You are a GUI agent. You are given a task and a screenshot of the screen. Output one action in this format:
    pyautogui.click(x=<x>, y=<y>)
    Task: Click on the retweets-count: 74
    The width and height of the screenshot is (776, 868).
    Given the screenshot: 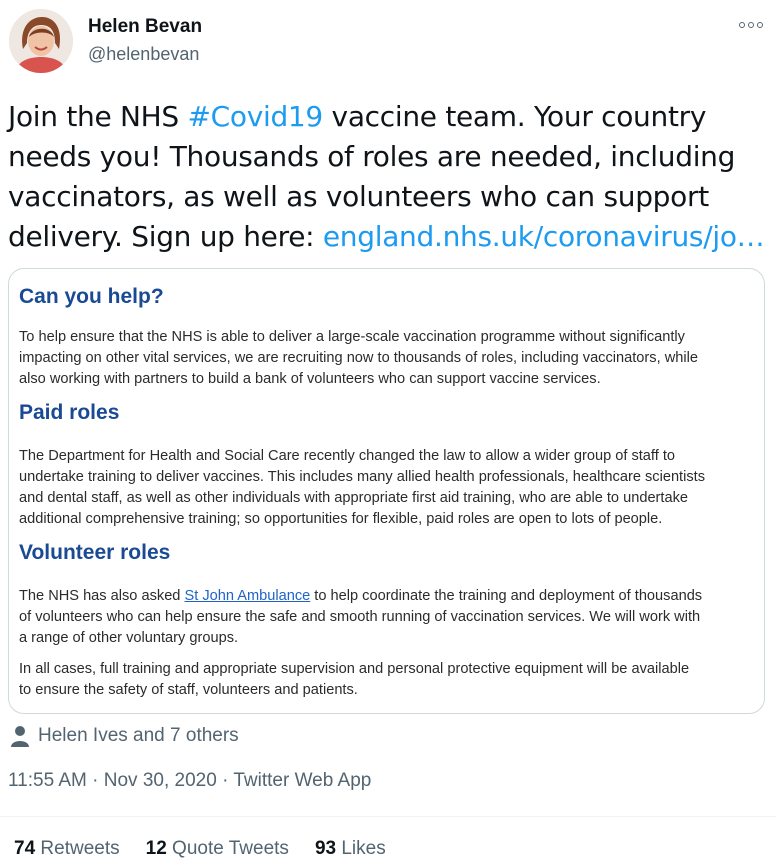 What is the action you would take?
    pyautogui.click(x=25, y=848)
    